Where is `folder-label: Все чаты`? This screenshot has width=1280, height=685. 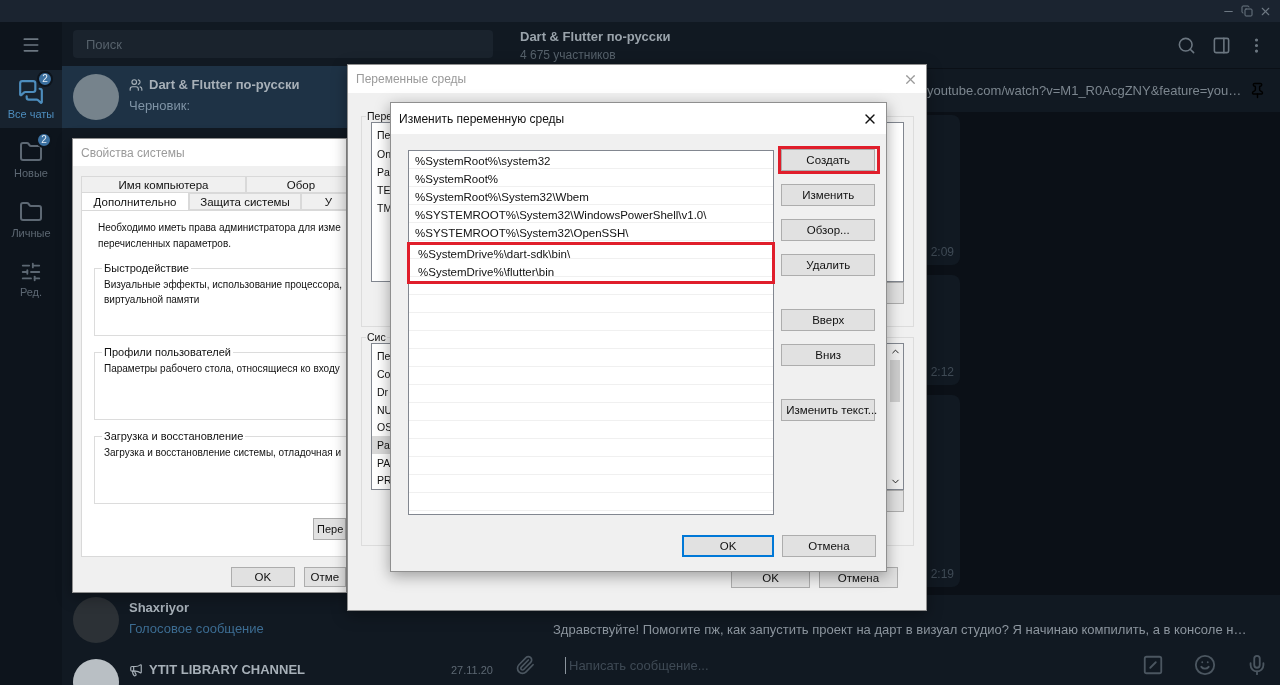
folder-label: Все чаты is located at coordinates (31, 113).